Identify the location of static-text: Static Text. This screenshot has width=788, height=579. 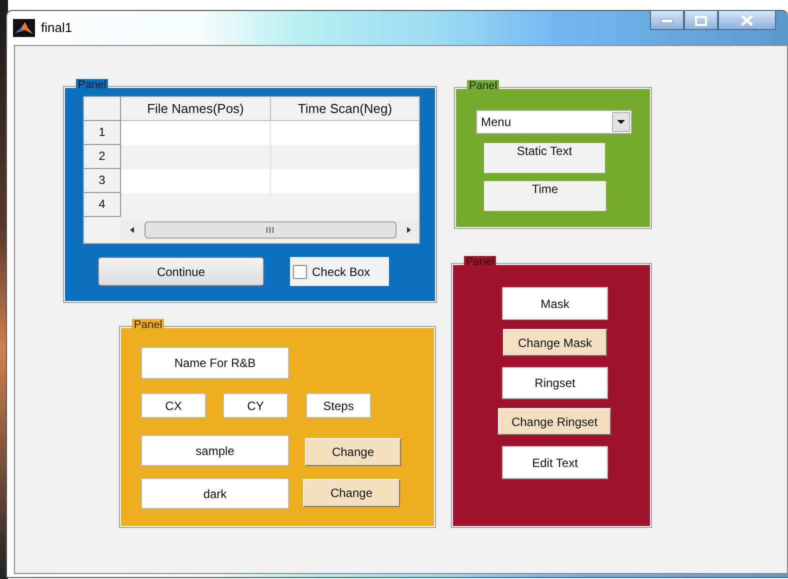
(544, 158).